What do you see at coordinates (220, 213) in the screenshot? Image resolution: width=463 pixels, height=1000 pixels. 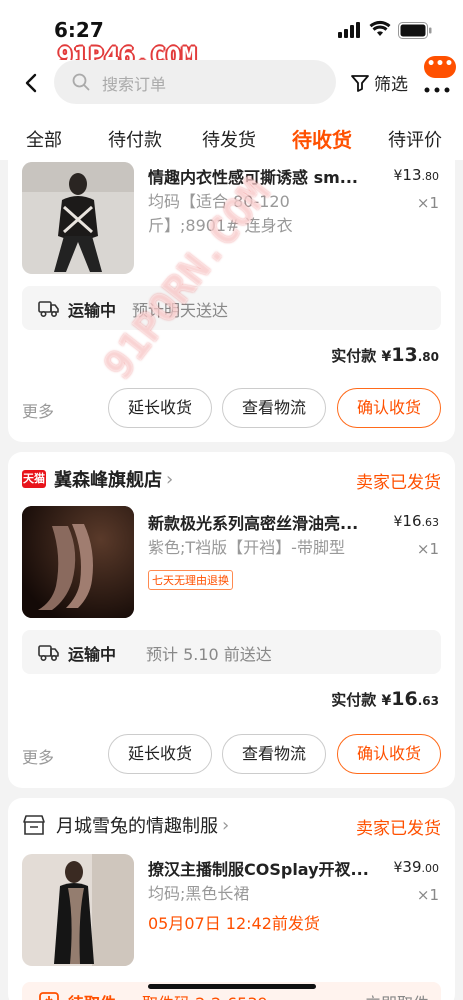 I see `product-sku: 均码【适合 80-120斤】;8901# 连身衣` at bounding box center [220, 213].